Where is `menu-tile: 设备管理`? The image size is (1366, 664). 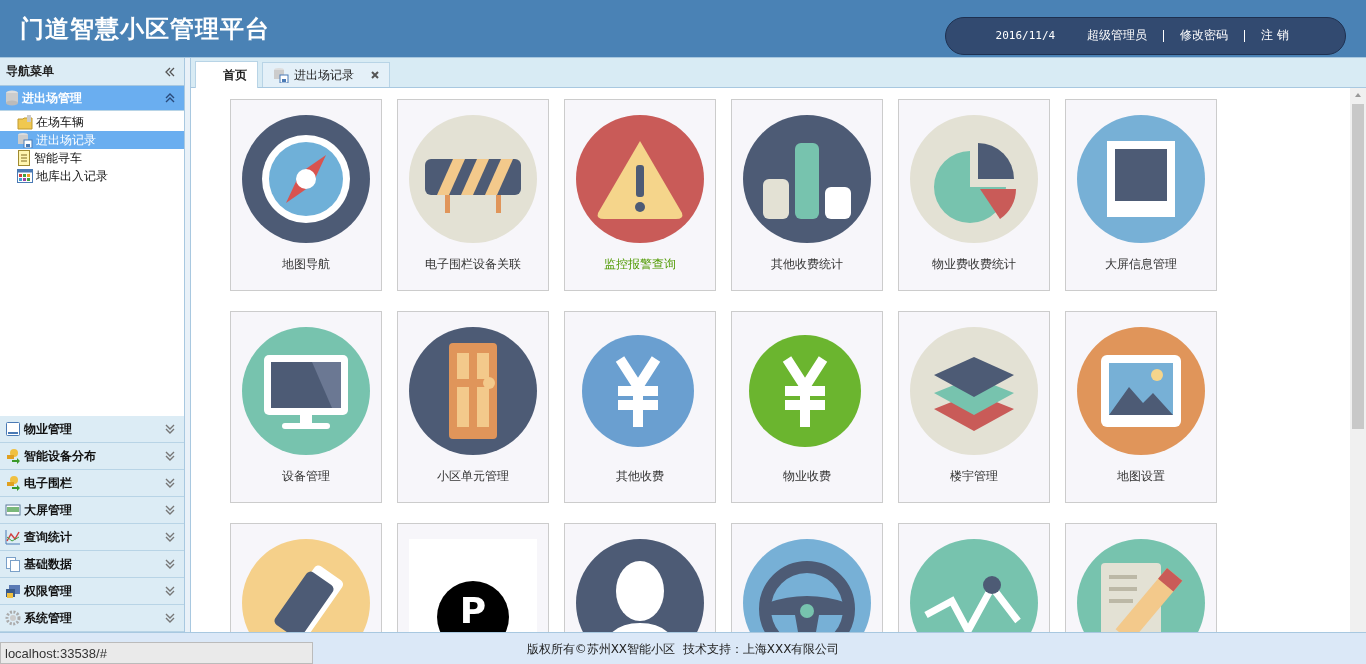 menu-tile: 设备管理 is located at coordinates (306, 407).